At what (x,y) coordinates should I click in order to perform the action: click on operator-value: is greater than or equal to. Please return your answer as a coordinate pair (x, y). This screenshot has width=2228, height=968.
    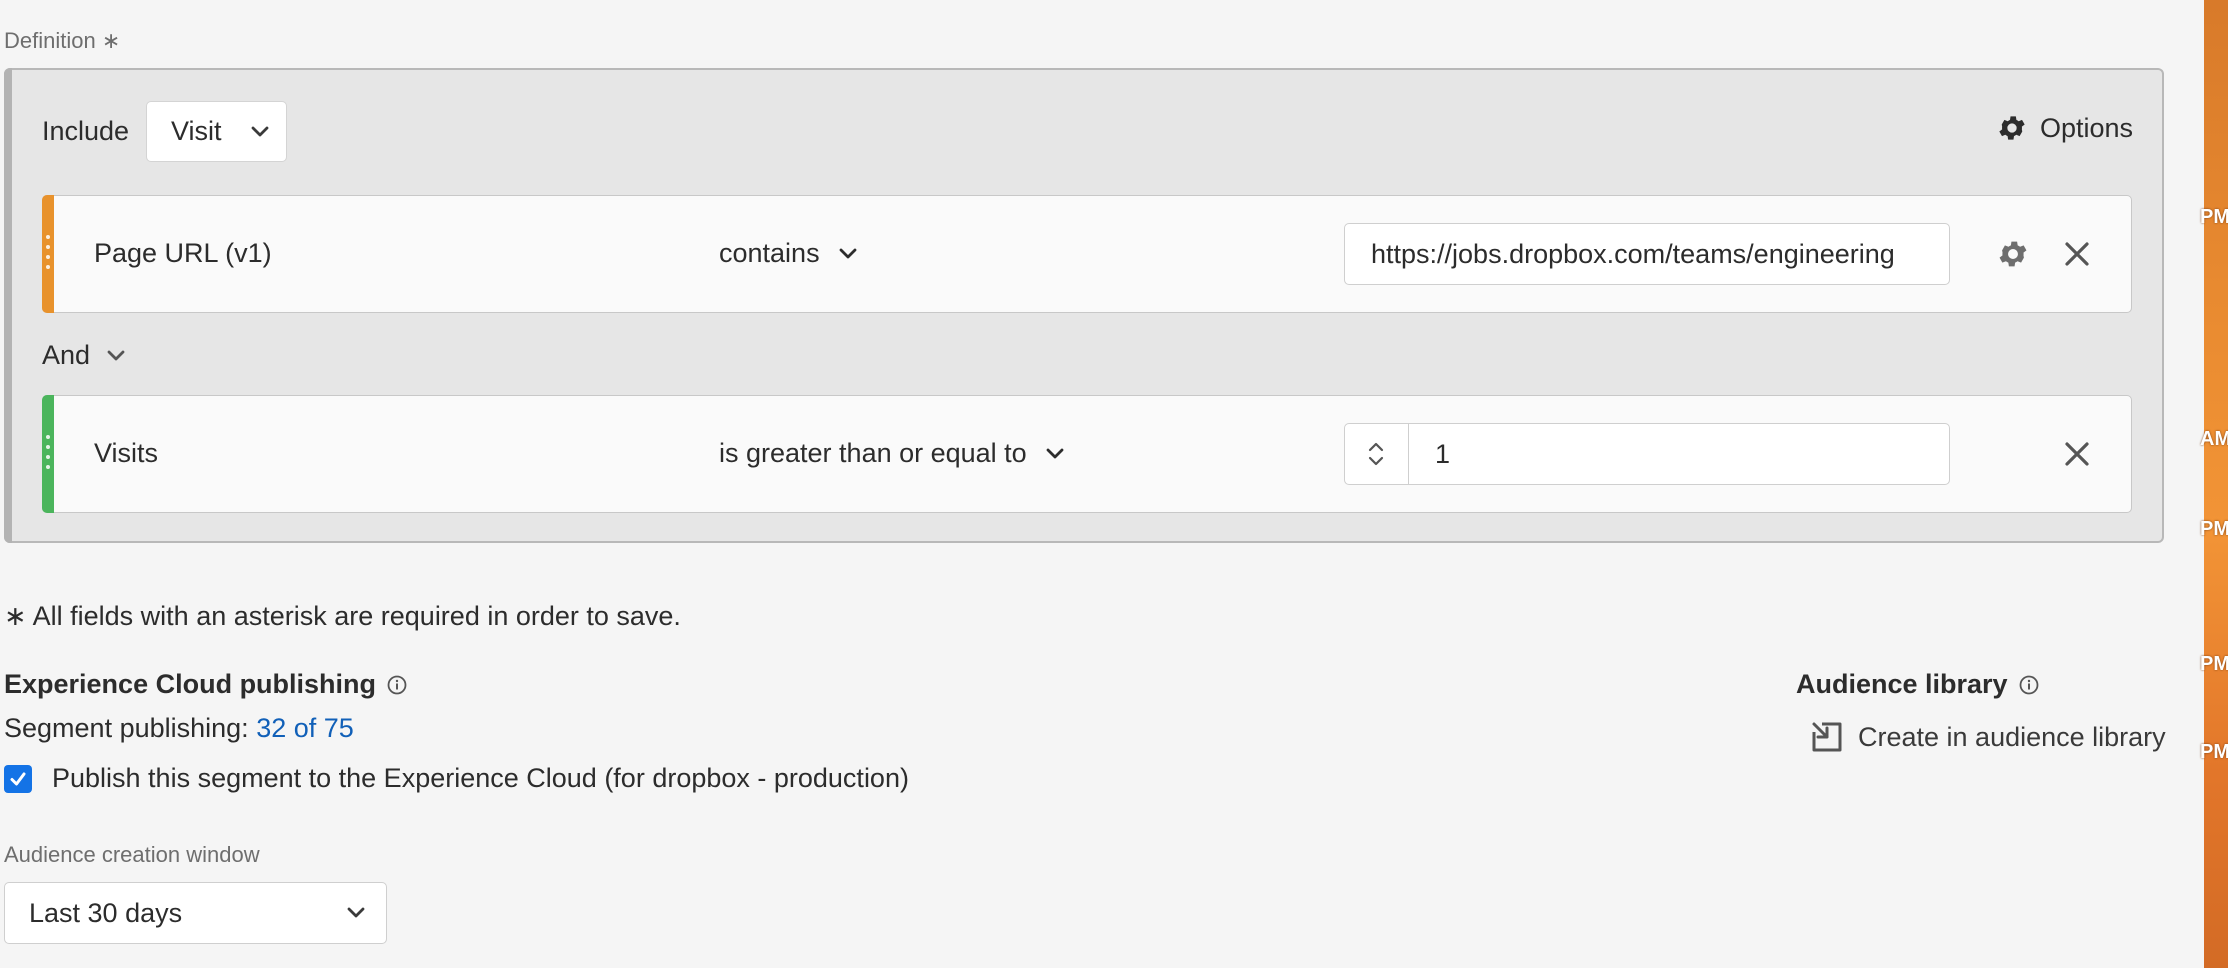
    Looking at the image, I should click on (873, 453).